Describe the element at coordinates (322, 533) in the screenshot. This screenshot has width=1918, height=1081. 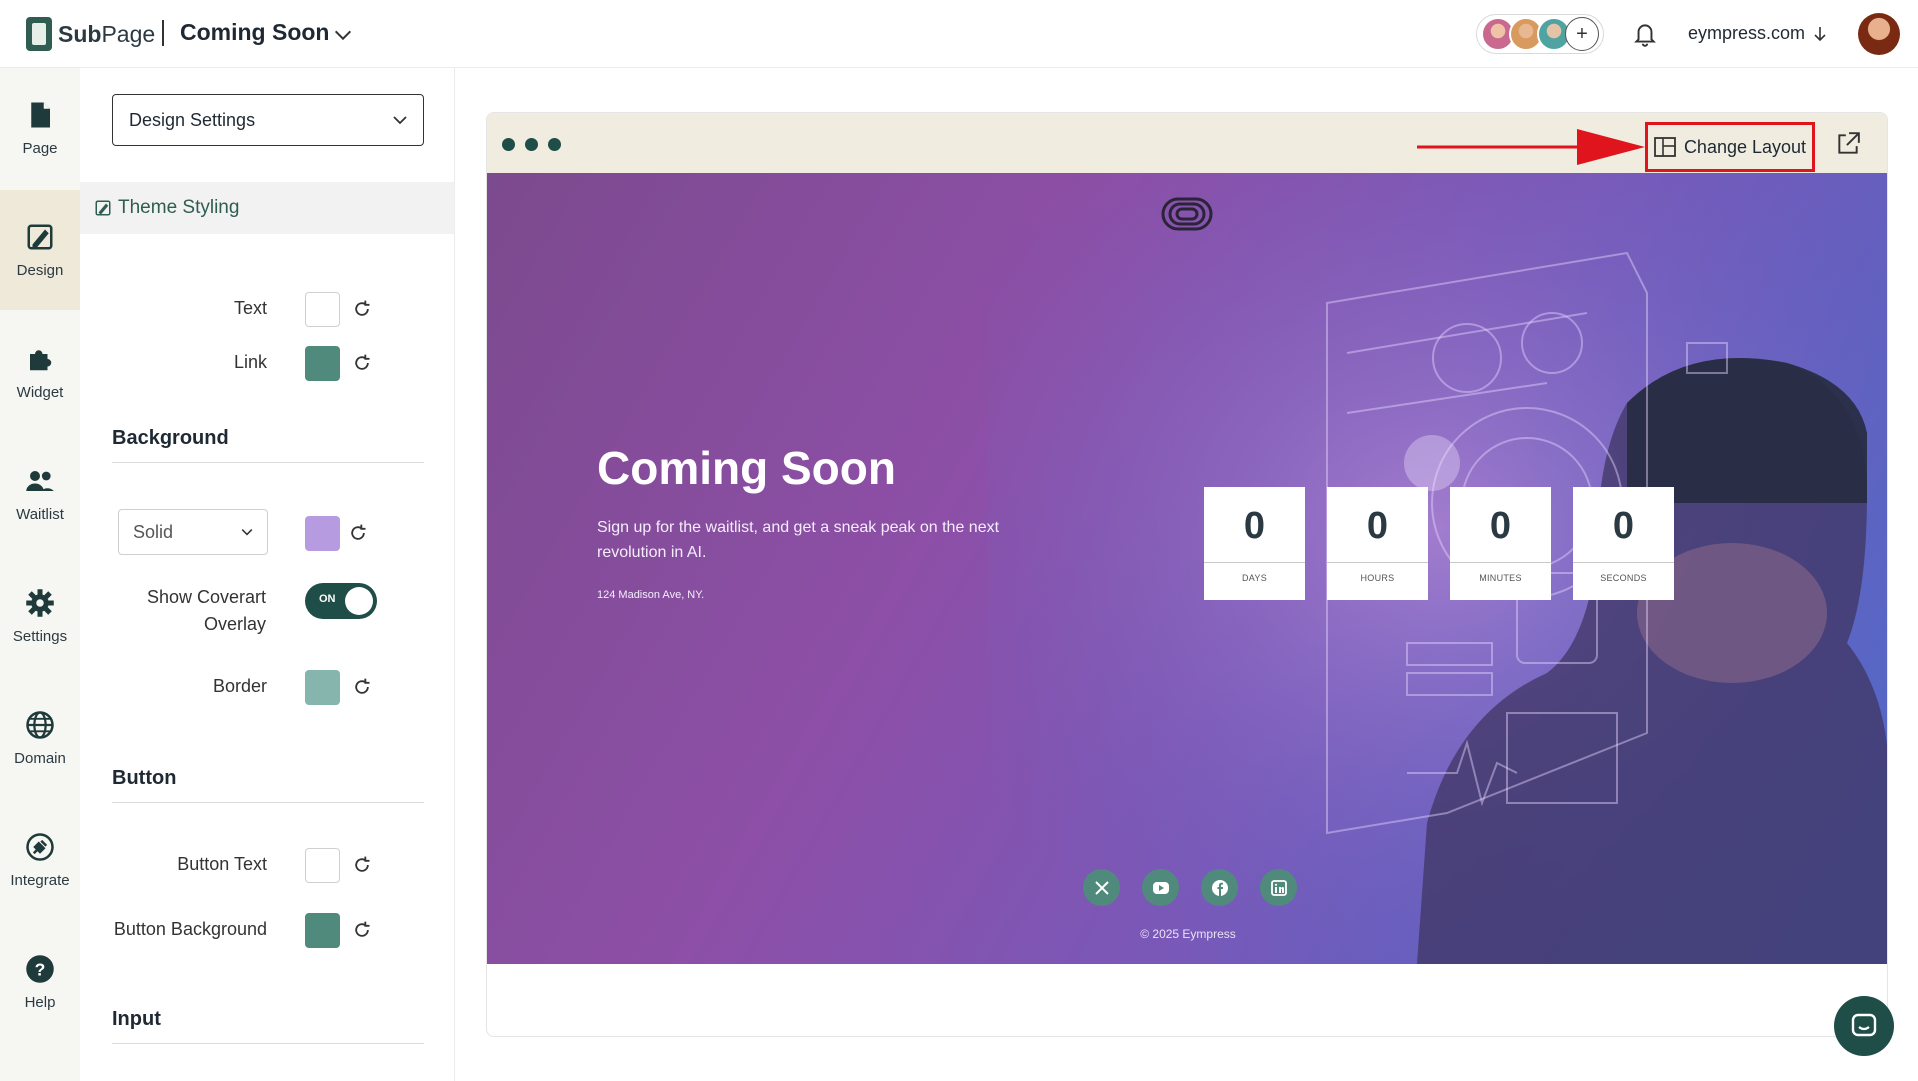
I see `background-color-swatch` at that location.